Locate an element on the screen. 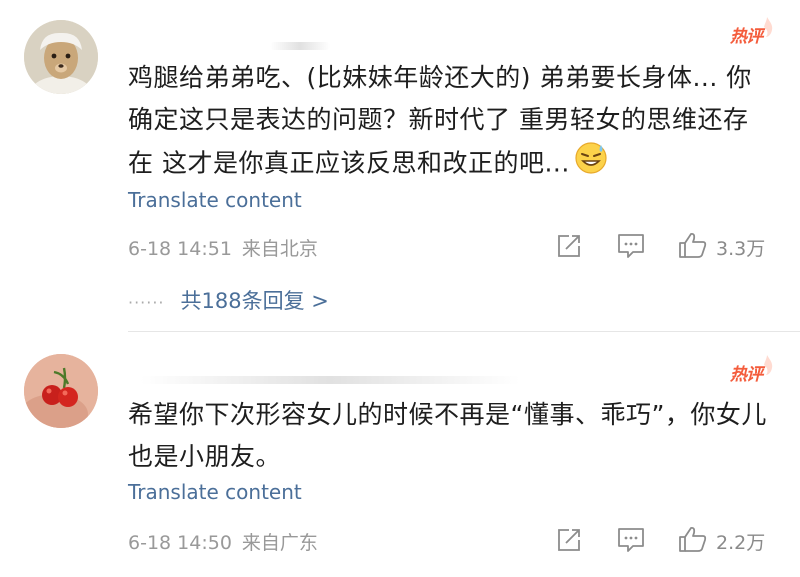 Image resolution: width=800 pixels, height=577 pixels. like-count: 2.2万 is located at coordinates (741, 543).